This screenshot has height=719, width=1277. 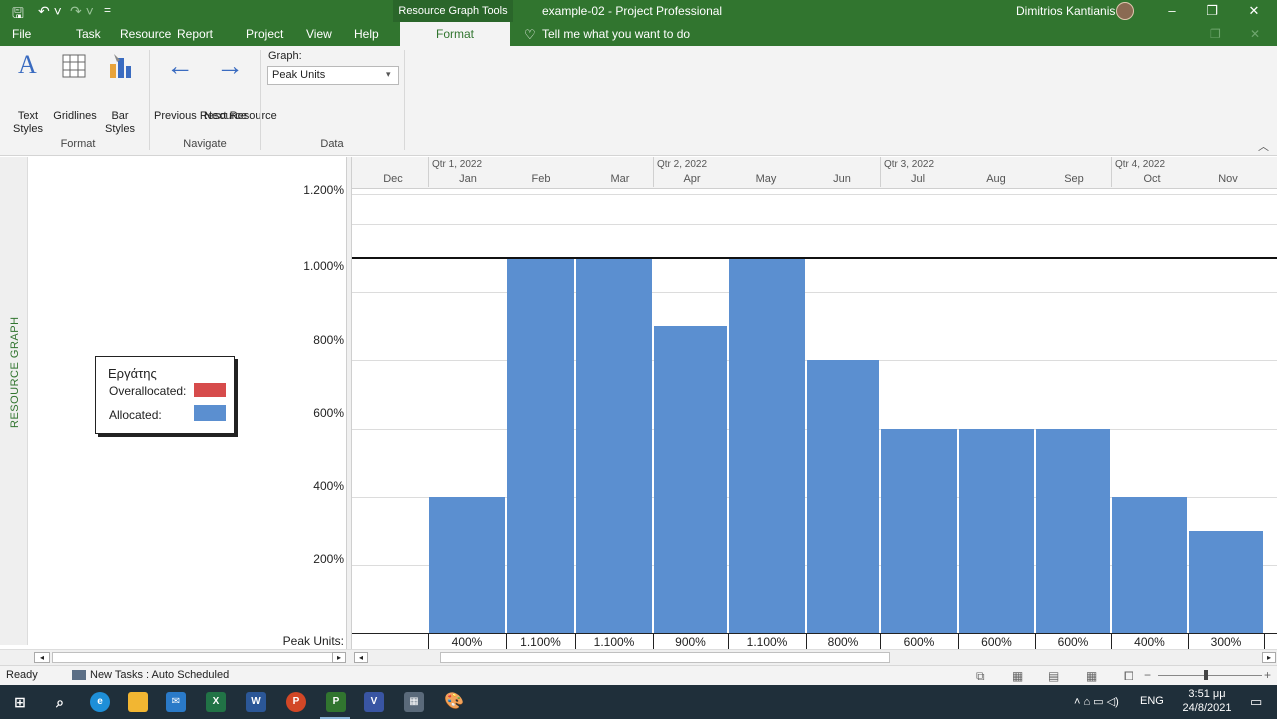 I want to click on restore-icon: ❐, so click(x=1212, y=11).